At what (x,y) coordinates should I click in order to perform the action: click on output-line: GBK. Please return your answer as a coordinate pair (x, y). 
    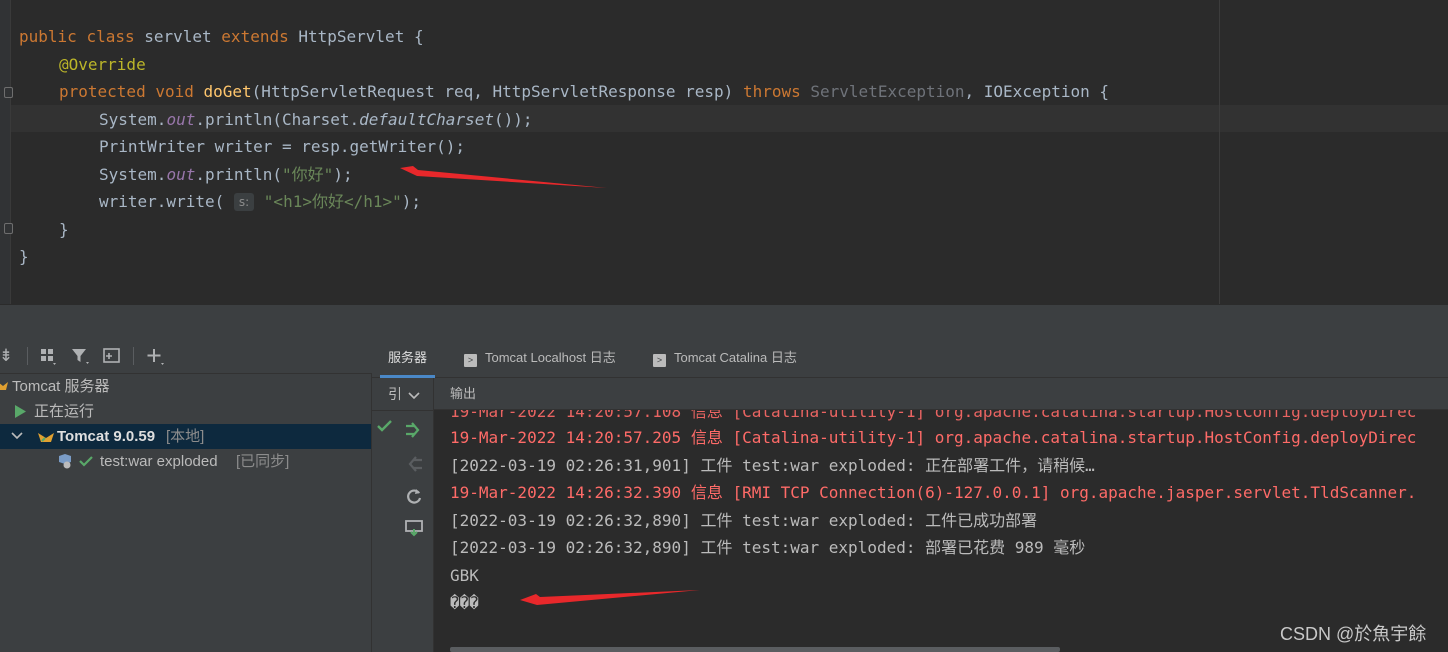
    Looking at the image, I should click on (464, 575).